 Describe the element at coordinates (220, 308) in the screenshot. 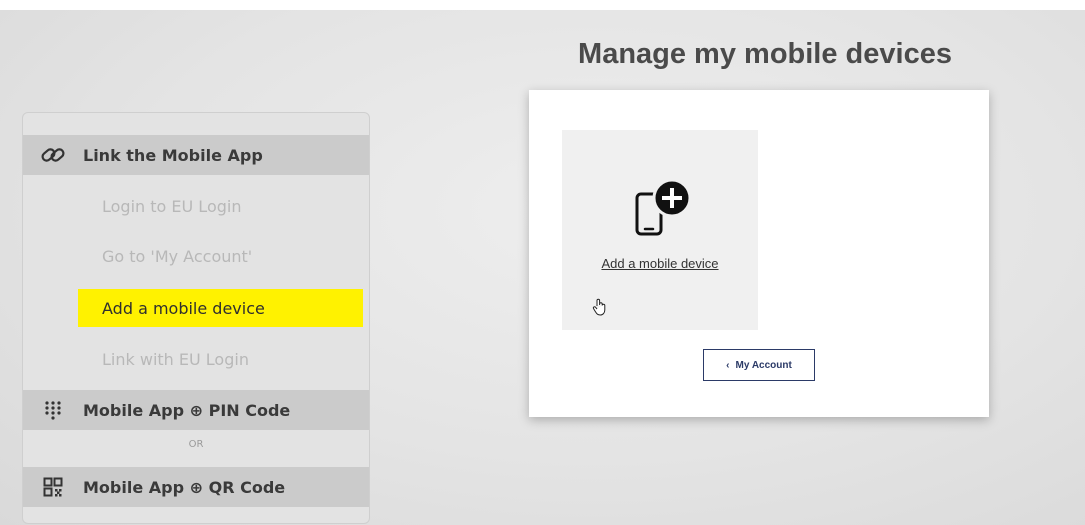

I see `substep-add-mobile-device: Add a mobile device` at that location.